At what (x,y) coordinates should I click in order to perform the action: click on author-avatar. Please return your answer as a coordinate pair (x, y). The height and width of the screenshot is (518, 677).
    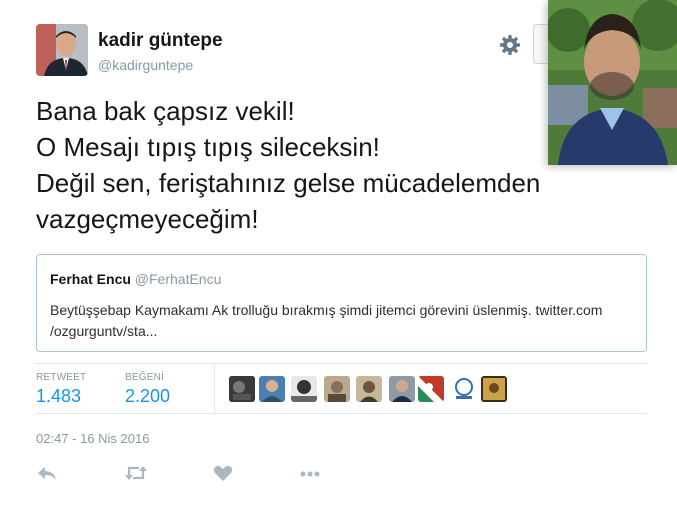
    Looking at the image, I should click on (62, 50).